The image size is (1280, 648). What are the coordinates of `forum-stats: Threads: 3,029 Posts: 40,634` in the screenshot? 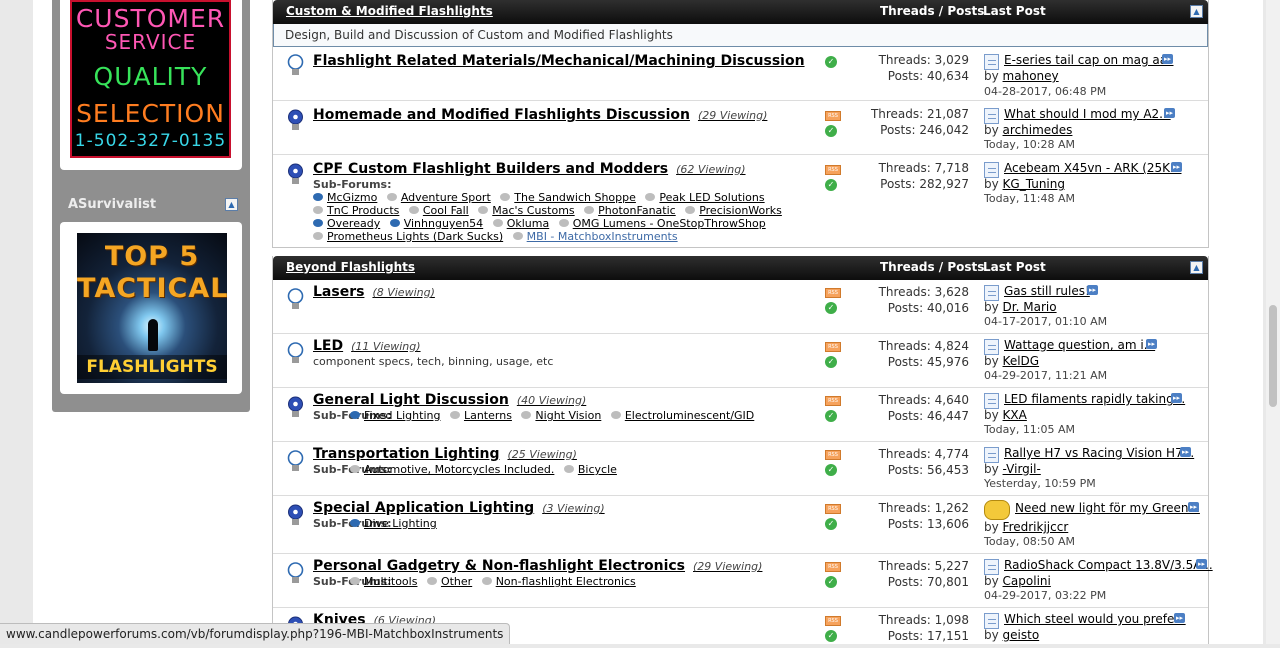 It's located at (906, 68).